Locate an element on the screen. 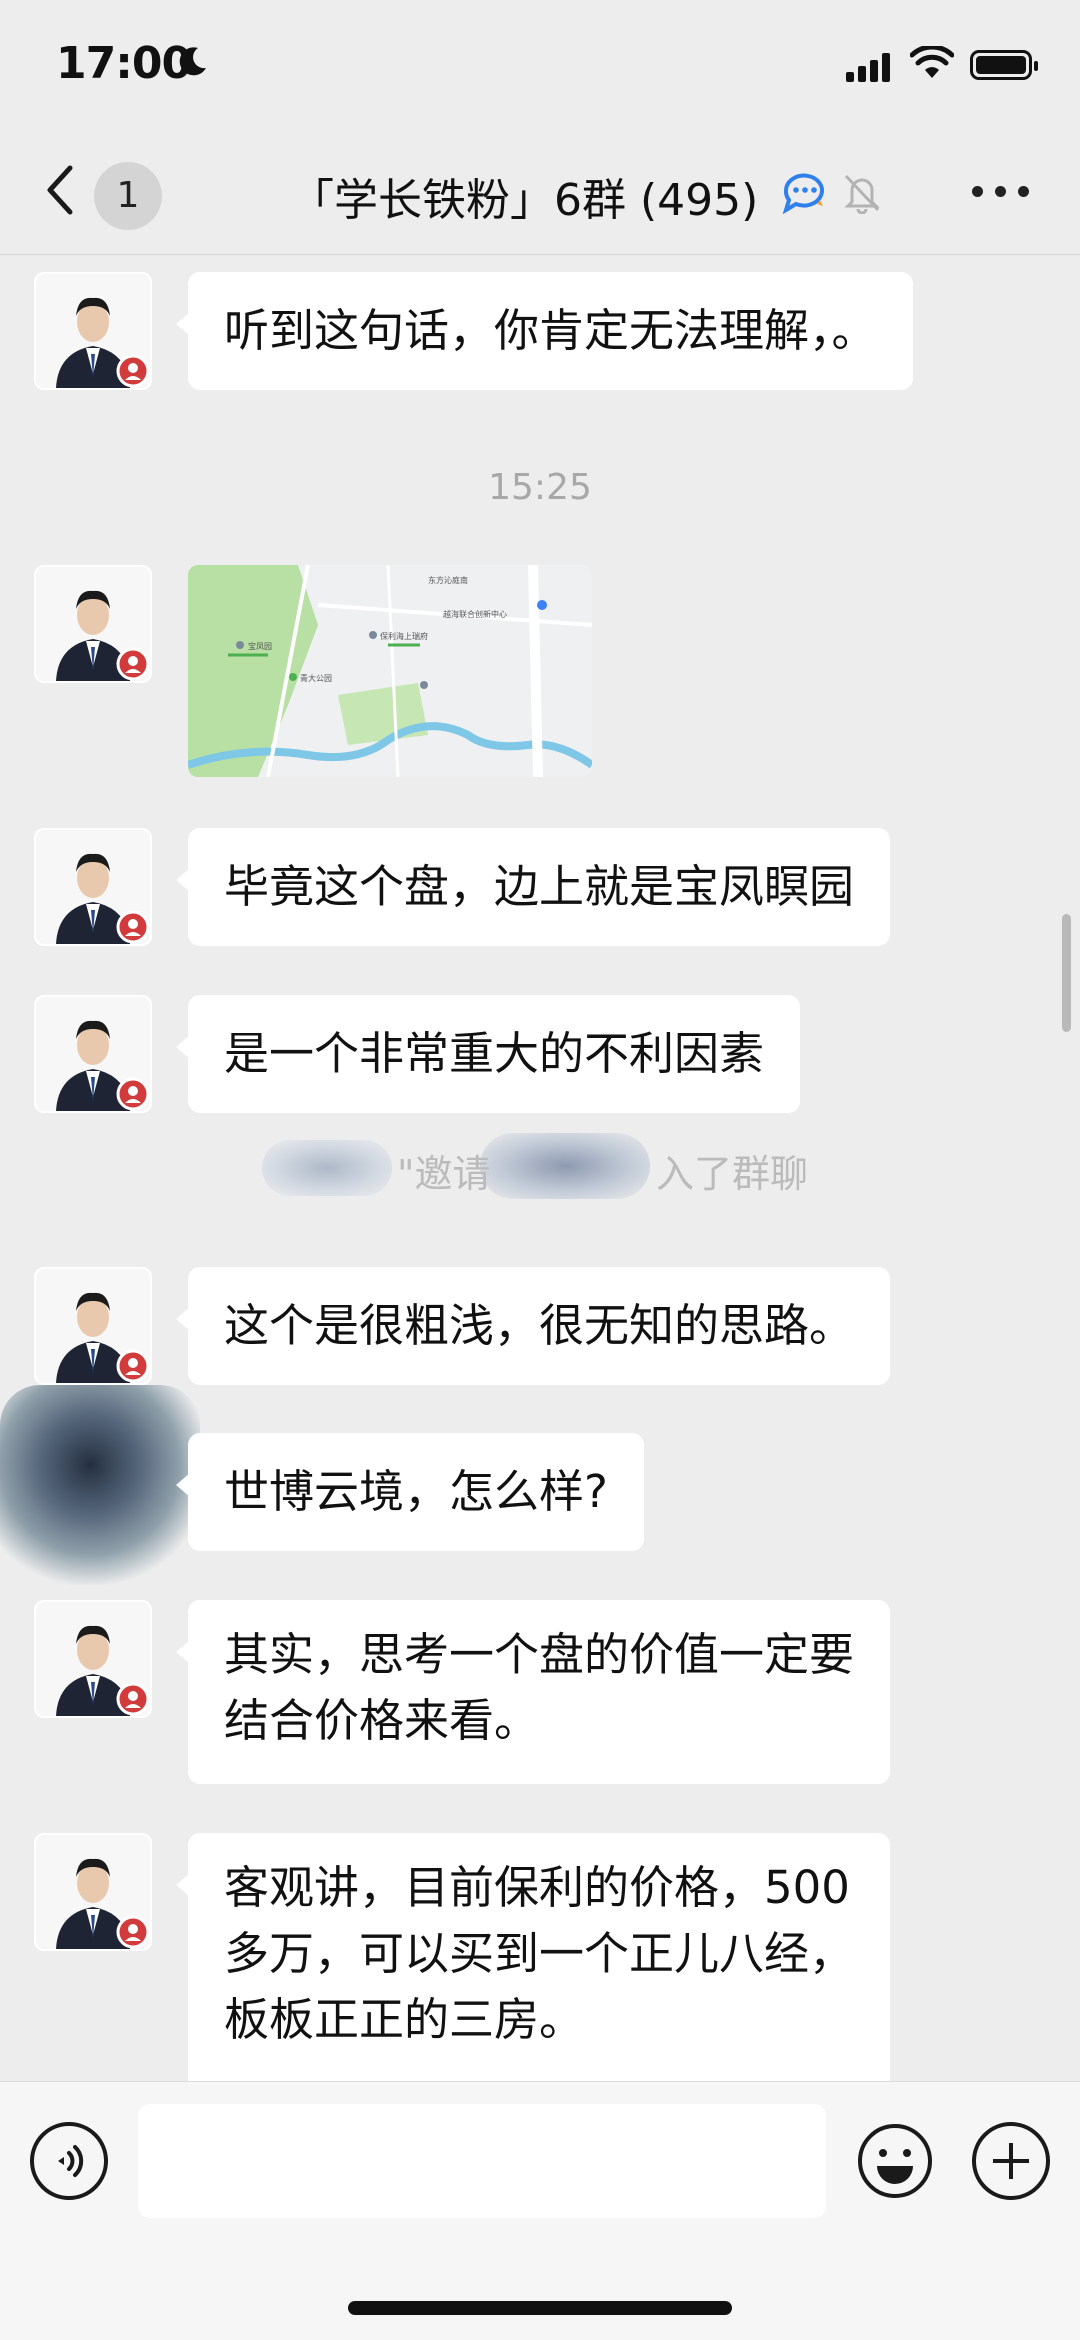 This screenshot has height=2340, width=1080. moon-icon is located at coordinates (192, 61).